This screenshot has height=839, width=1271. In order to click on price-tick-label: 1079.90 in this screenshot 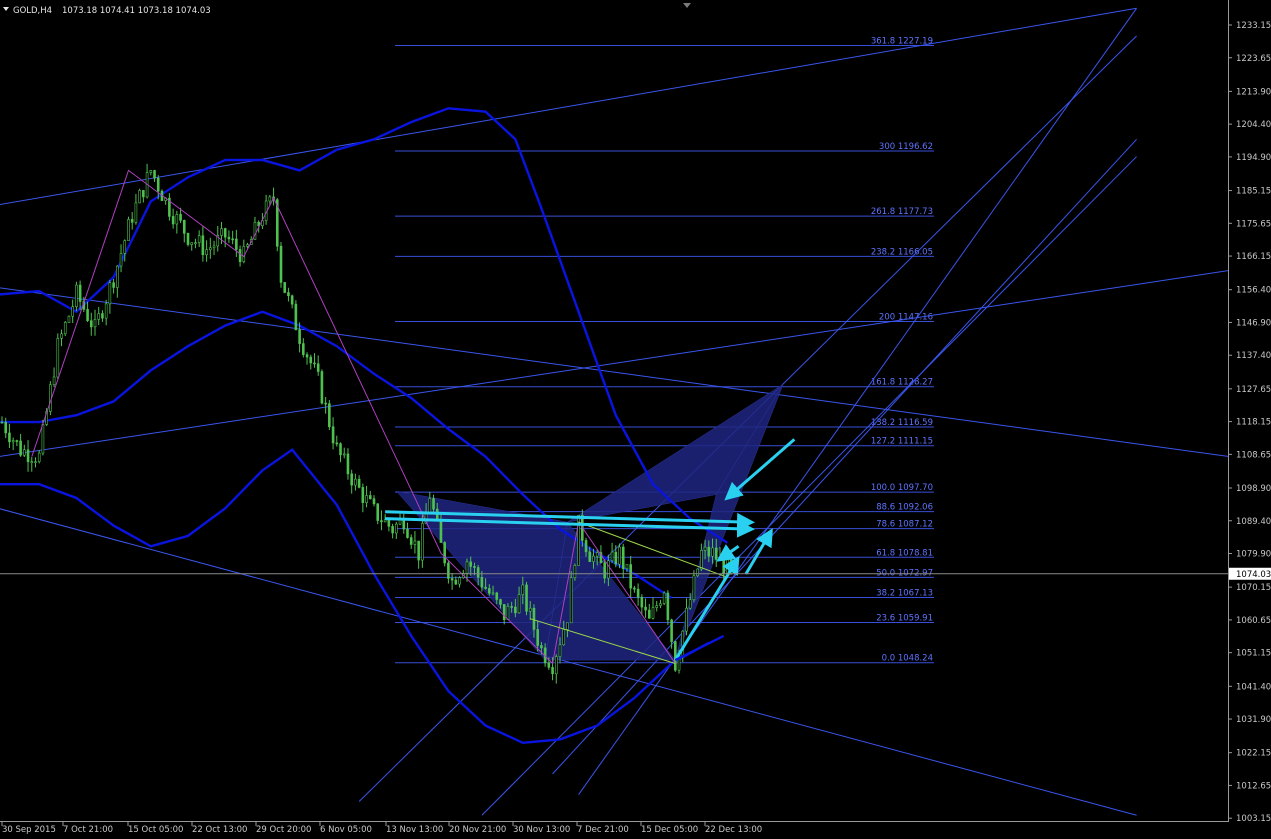, I will do `click(1253, 555)`.